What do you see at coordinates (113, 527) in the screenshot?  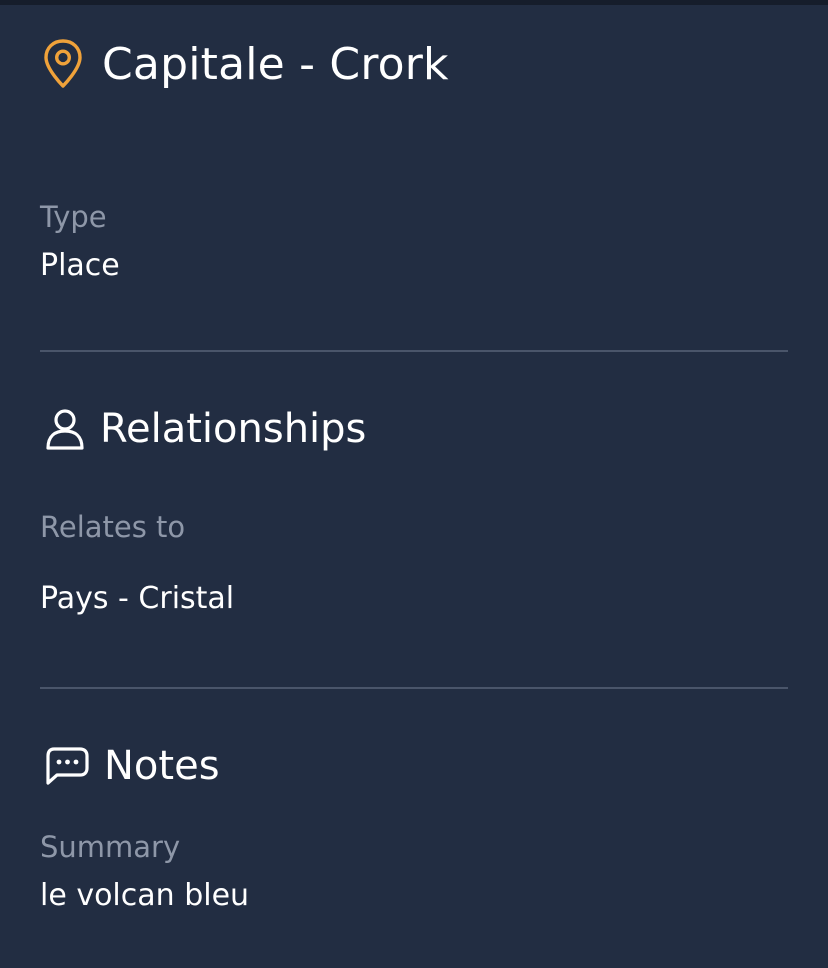 I see `relates-to-label: Relates to` at bounding box center [113, 527].